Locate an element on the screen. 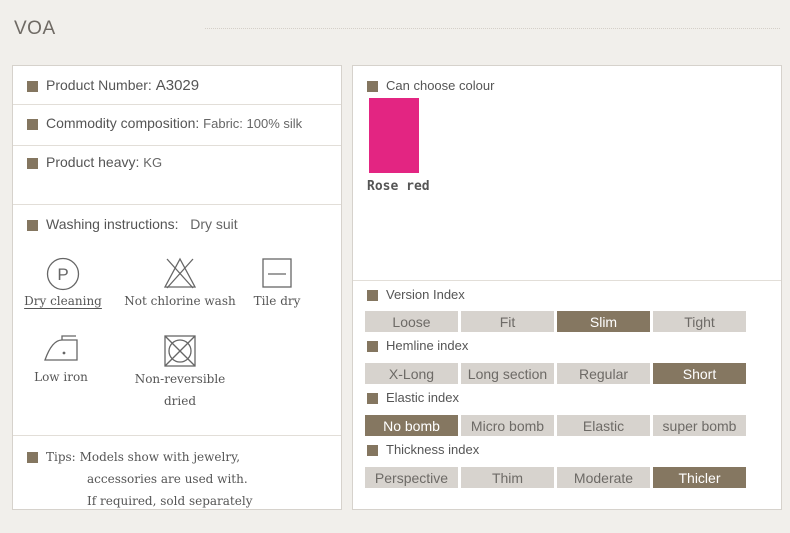  brand-logo: VOA is located at coordinates (35, 28).